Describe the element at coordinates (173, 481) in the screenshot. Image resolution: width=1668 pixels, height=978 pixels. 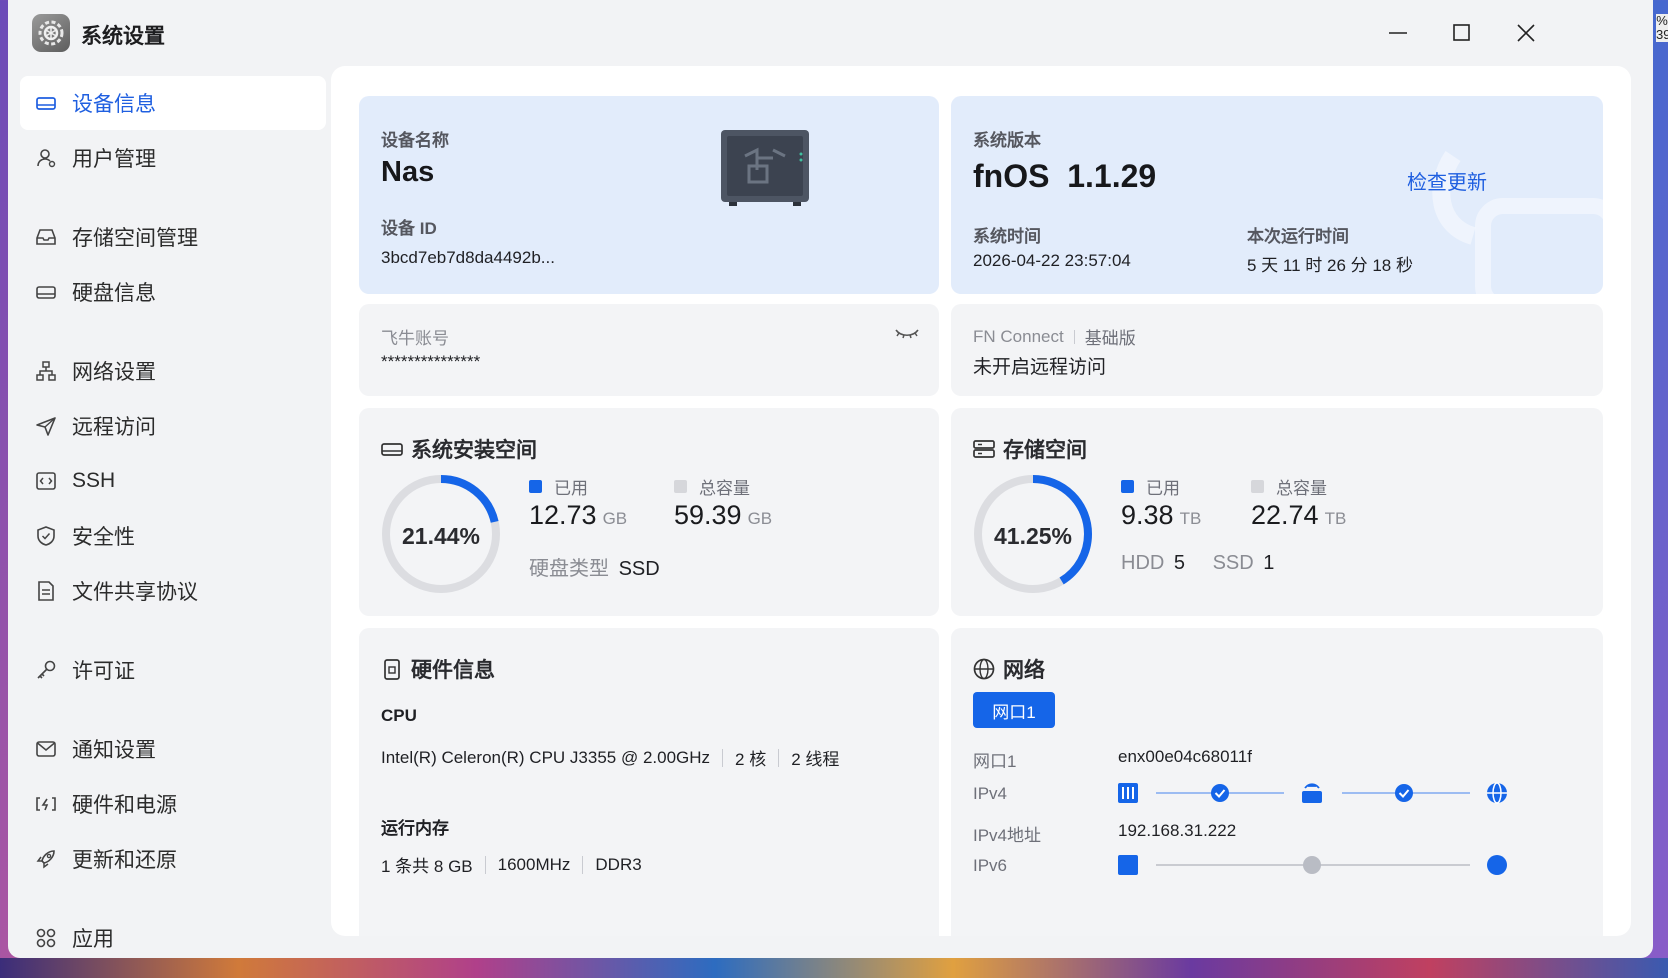
I see `sidebar-item-ssh: SSH` at that location.